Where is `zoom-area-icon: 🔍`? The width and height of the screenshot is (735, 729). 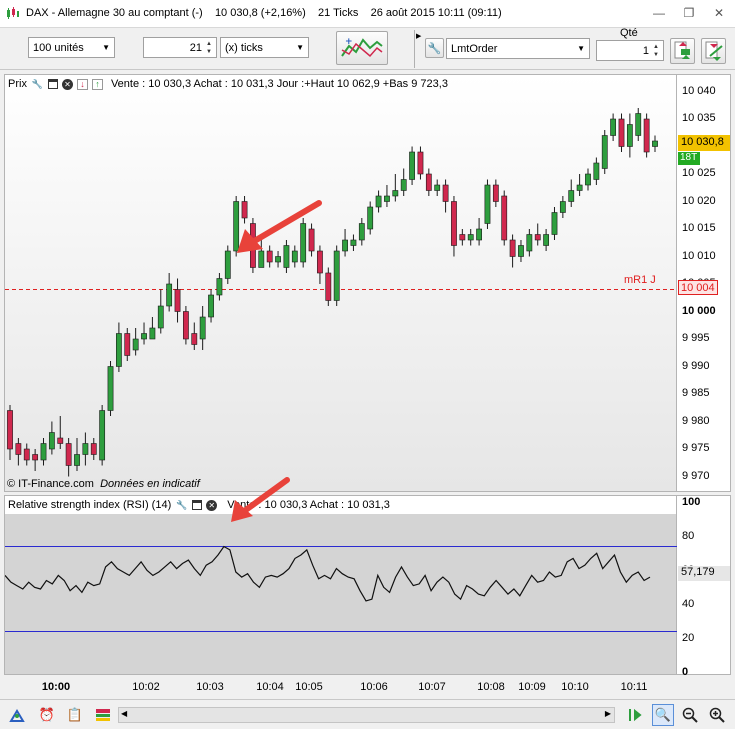 zoom-area-icon: 🔍 is located at coordinates (663, 715).